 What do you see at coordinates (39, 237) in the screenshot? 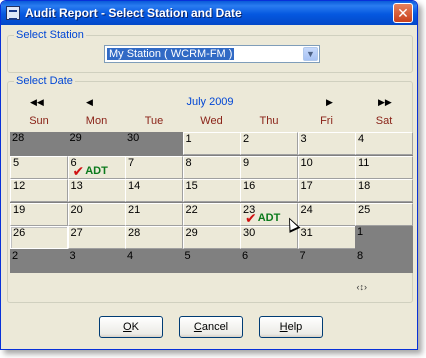
I see `calendar-day: 26` at bounding box center [39, 237].